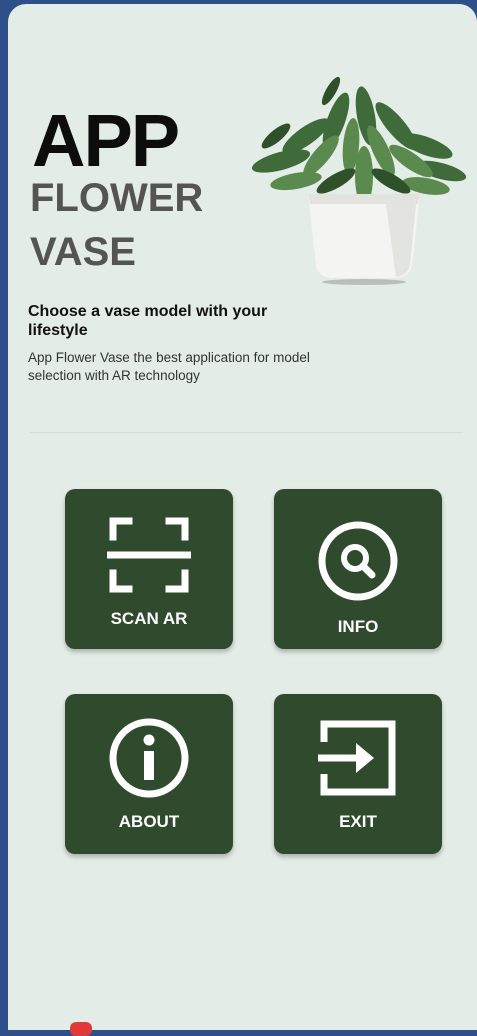 This screenshot has height=1036, width=477. What do you see at coordinates (358, 180) in the screenshot?
I see `potted-plant-image` at bounding box center [358, 180].